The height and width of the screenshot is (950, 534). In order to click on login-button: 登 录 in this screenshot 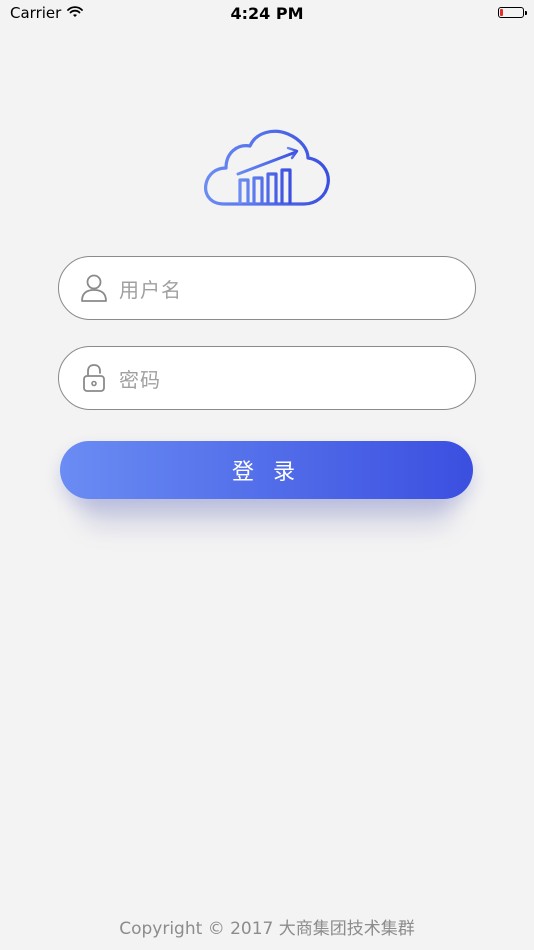, I will do `click(266, 470)`.